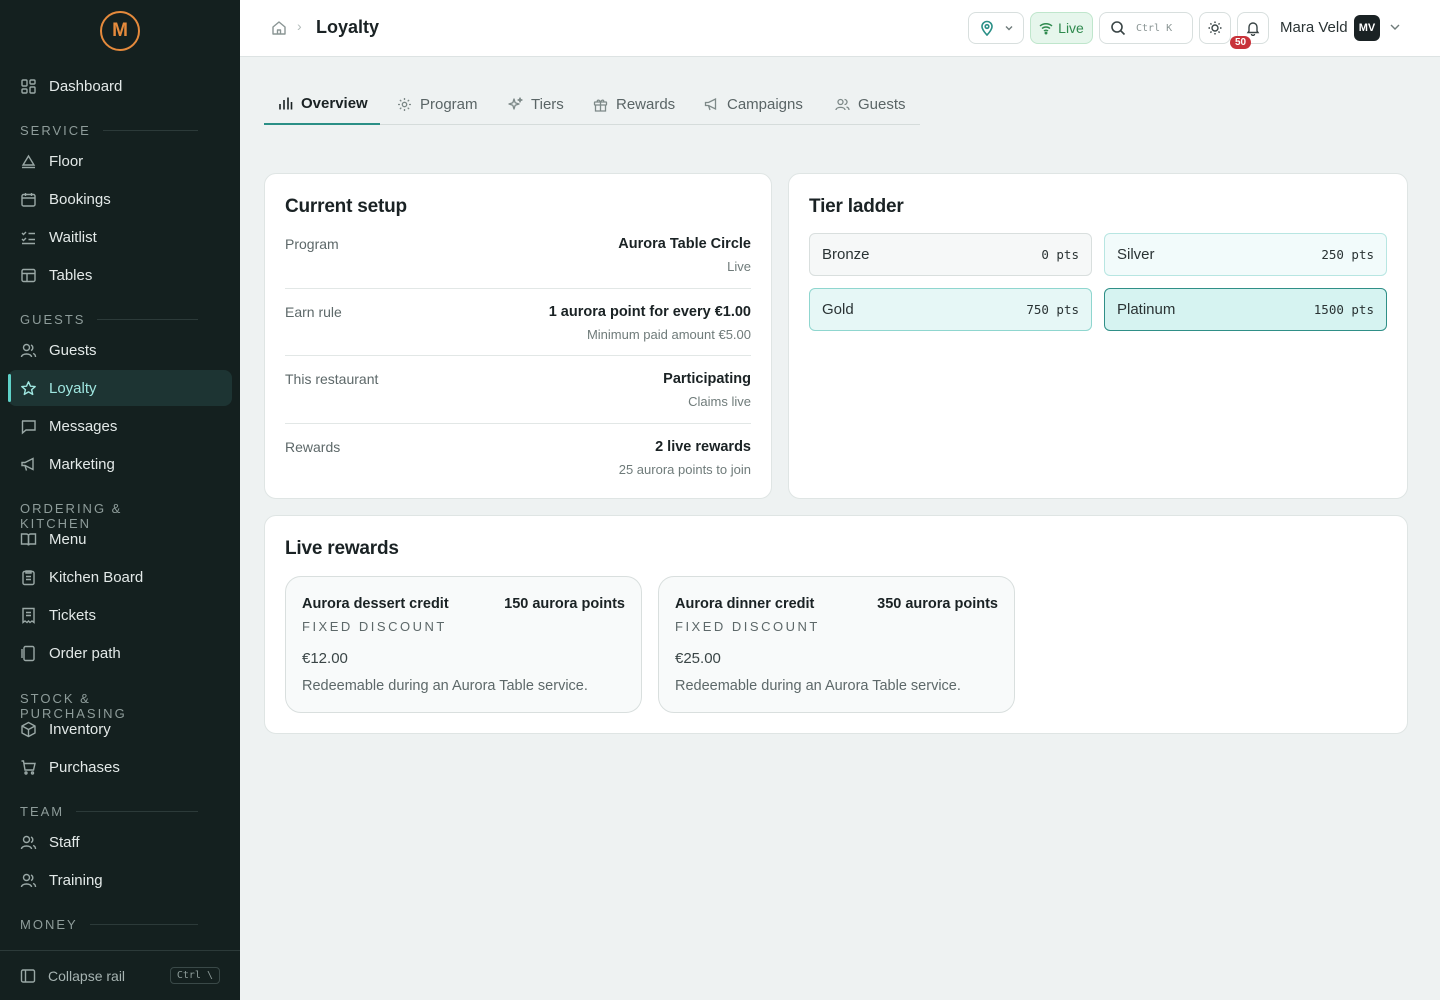 This screenshot has height=1000, width=1440. I want to click on notification-count-badge: 50, so click(1241, 42).